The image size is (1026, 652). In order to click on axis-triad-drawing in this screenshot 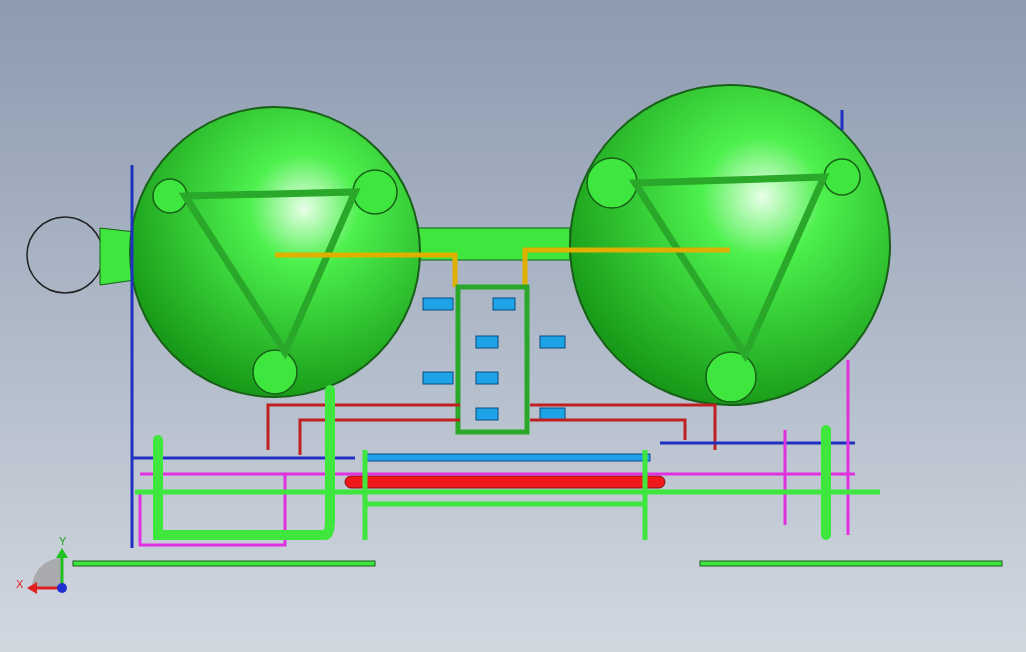, I will do `click(47, 571)`.